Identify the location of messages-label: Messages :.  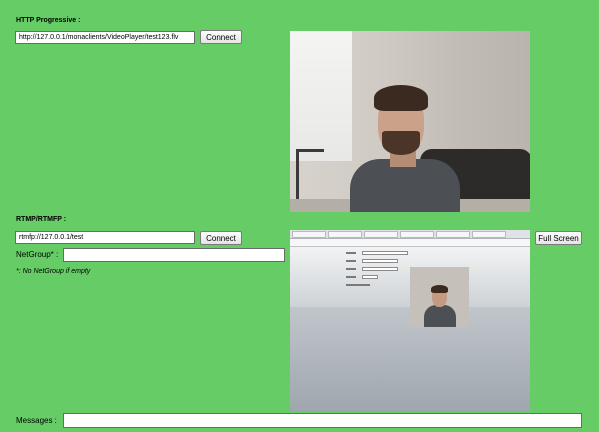
(36, 420).